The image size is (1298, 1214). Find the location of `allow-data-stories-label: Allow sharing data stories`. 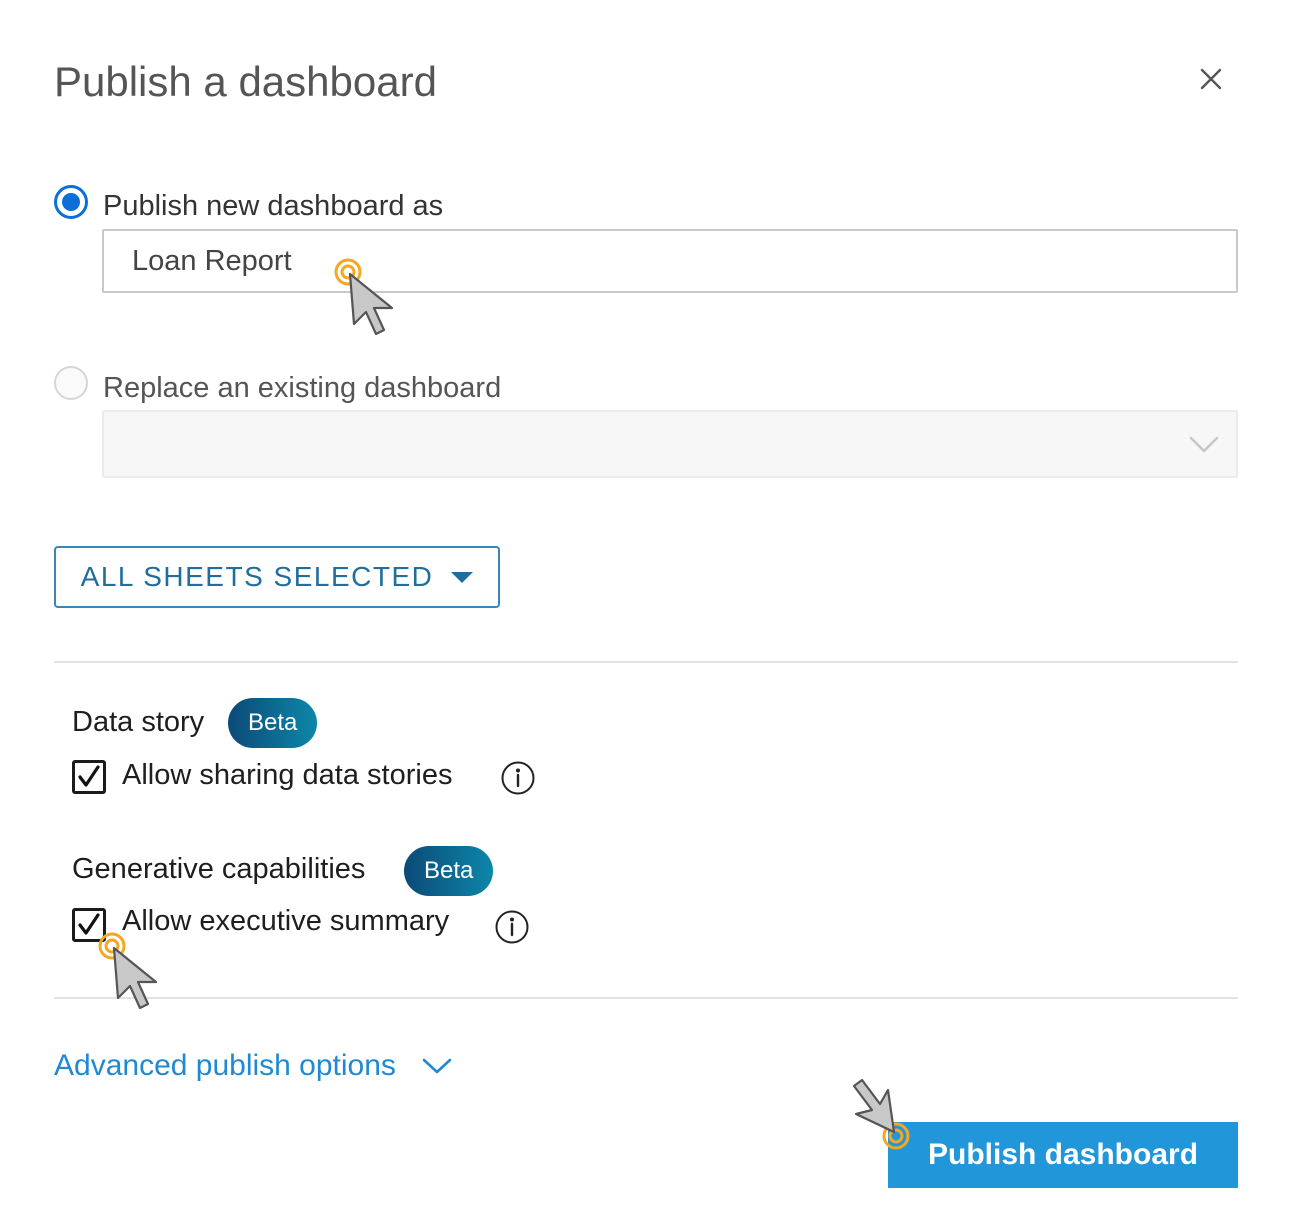

allow-data-stories-label: Allow sharing data stories is located at coordinates (287, 775).